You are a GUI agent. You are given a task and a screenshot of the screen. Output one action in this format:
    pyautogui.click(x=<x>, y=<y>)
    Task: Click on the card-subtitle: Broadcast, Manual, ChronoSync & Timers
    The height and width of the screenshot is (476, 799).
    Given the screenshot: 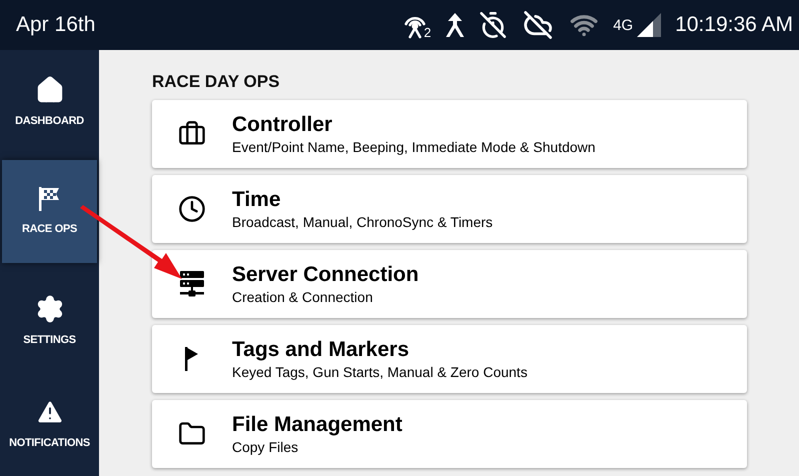 What is the action you would take?
    pyautogui.click(x=362, y=222)
    